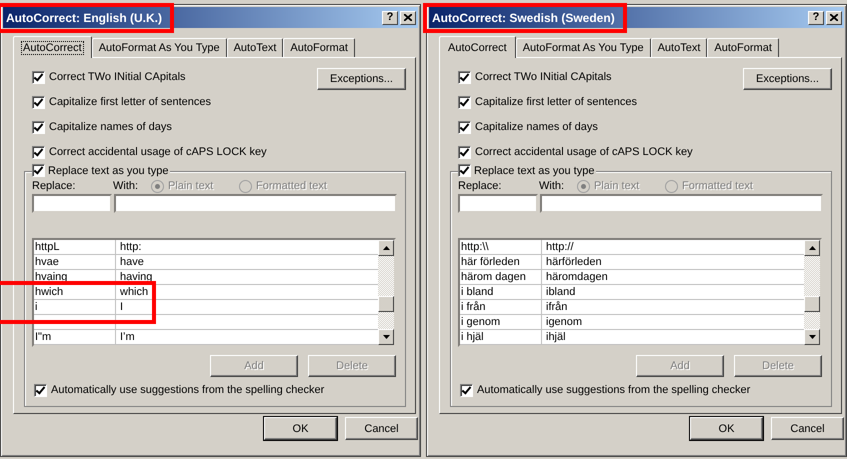 This screenshot has width=847, height=459. I want to click on table-cell: hvae, so click(75, 262).